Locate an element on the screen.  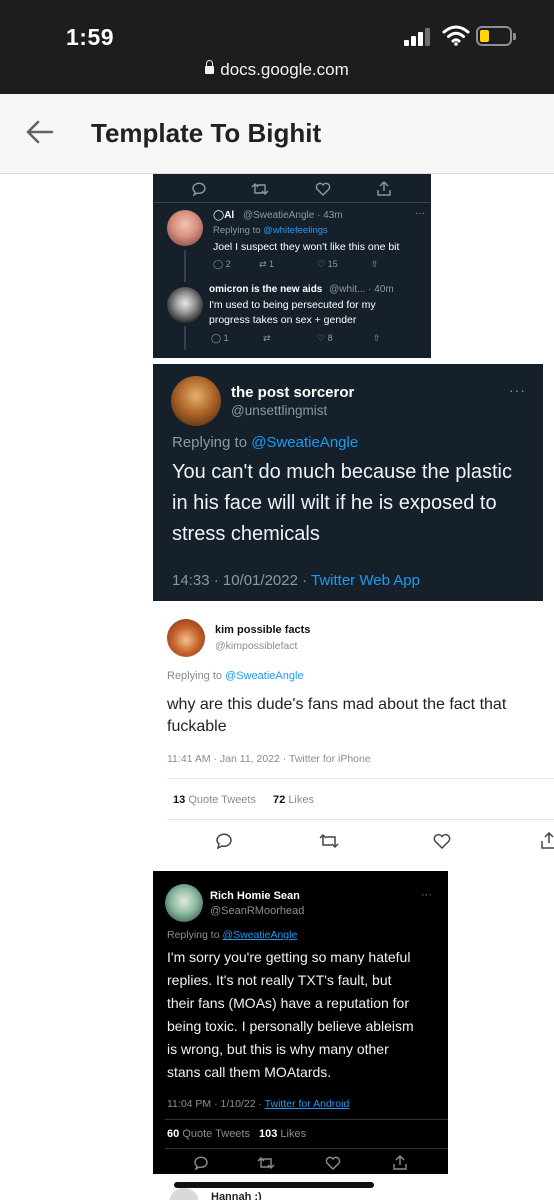
tweet-text-line: their fans (MOAs) have a reputation for is located at coordinates (288, 1003).